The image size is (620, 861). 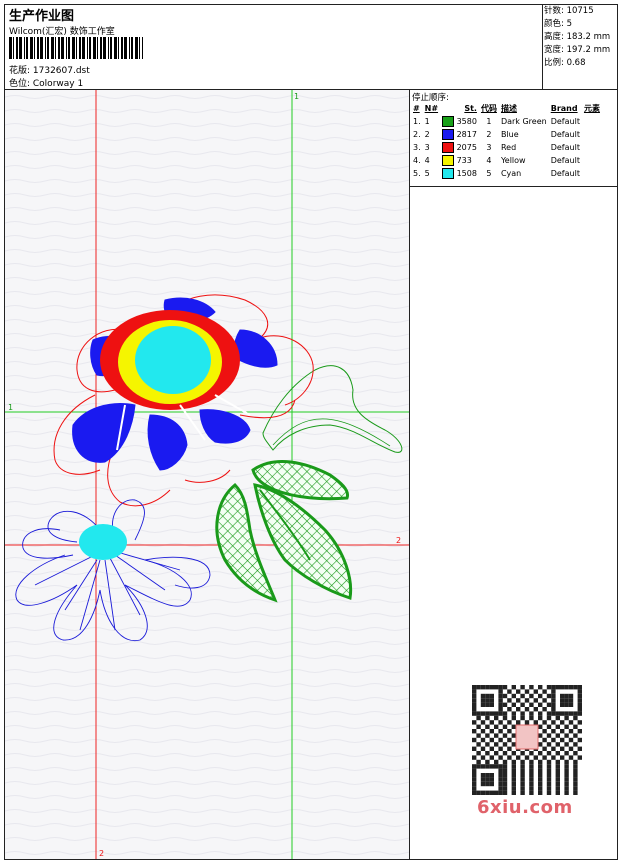 I want to click on table-row: 4. 4 733 4 Yellow Default, so click(x=496, y=160).